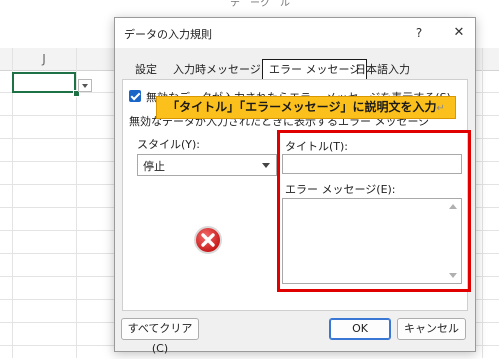 Image resolution: width=499 pixels, height=359 pixels. What do you see at coordinates (44, 82) in the screenshot?
I see `active-cell` at bounding box center [44, 82].